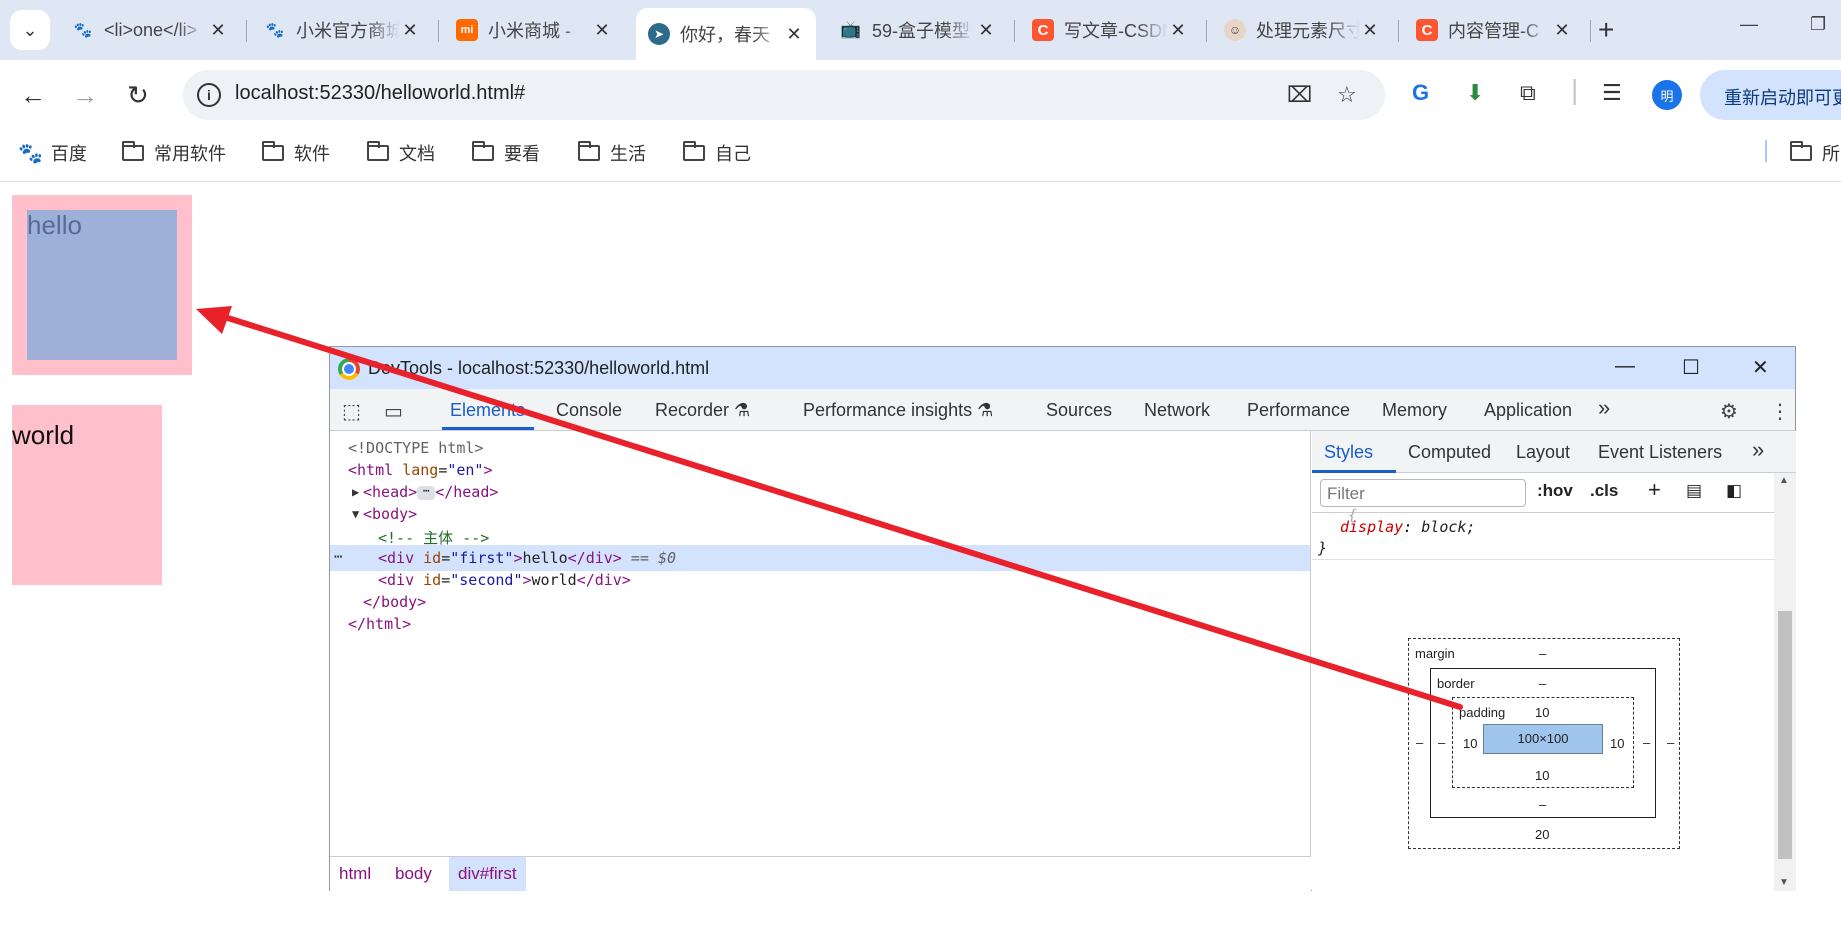 The width and height of the screenshot is (1841, 926). What do you see at coordinates (1528, 93) in the screenshot?
I see `extensions-puzzle-icon: ⧉` at bounding box center [1528, 93].